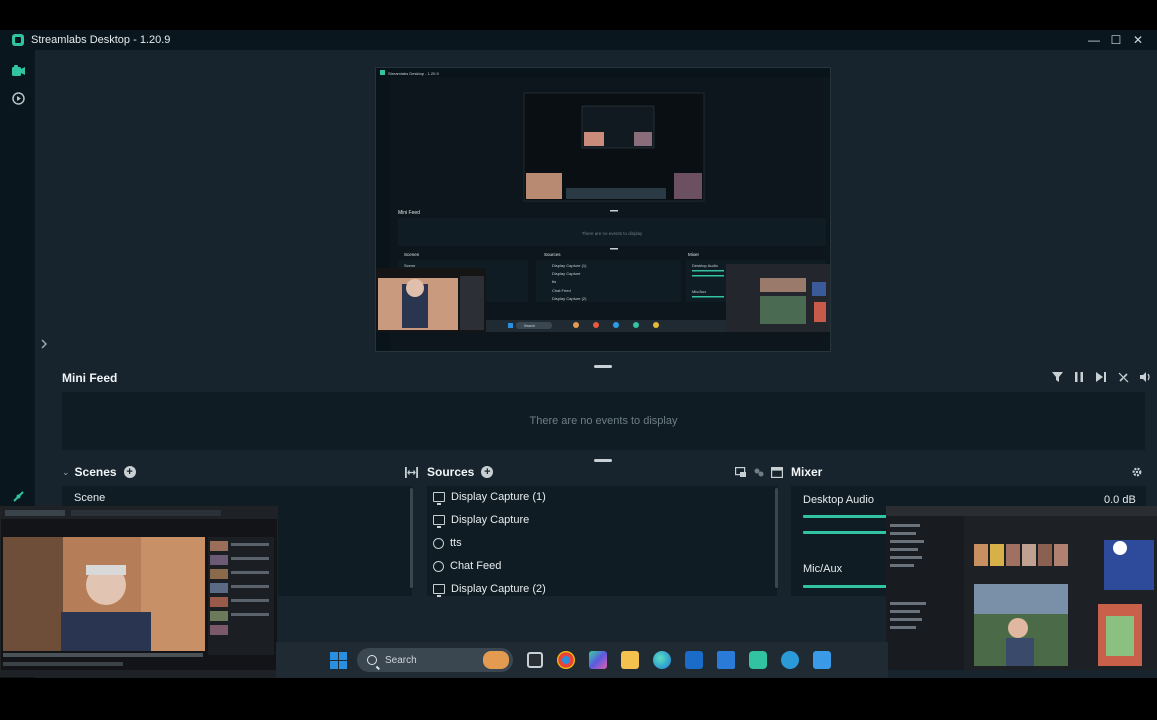 The width and height of the screenshot is (1157, 720). I want to click on inner-mixer-desktop-audio: Desktop Audio, so click(705, 265).